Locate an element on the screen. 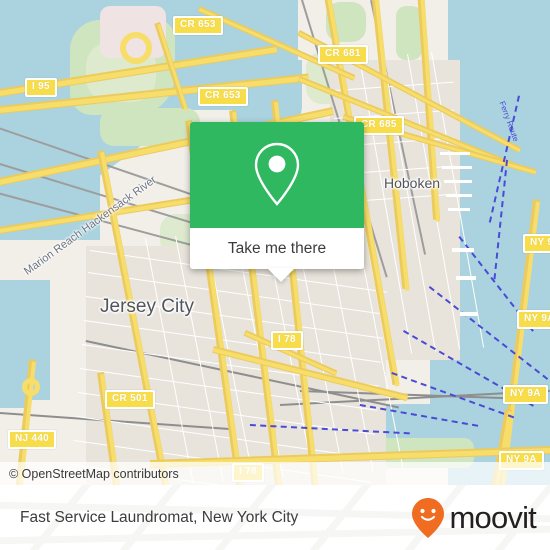 The width and height of the screenshot is (550, 550). road-shield: CR 681 is located at coordinates (343, 54).